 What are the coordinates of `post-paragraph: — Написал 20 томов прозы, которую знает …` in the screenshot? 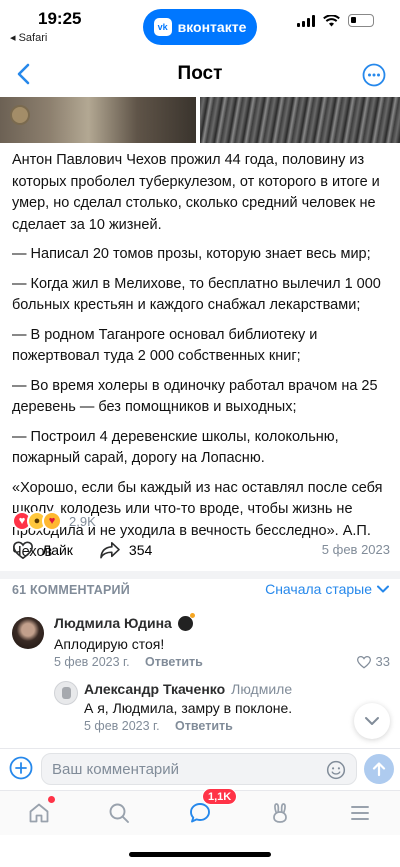 It's located at (191, 254).